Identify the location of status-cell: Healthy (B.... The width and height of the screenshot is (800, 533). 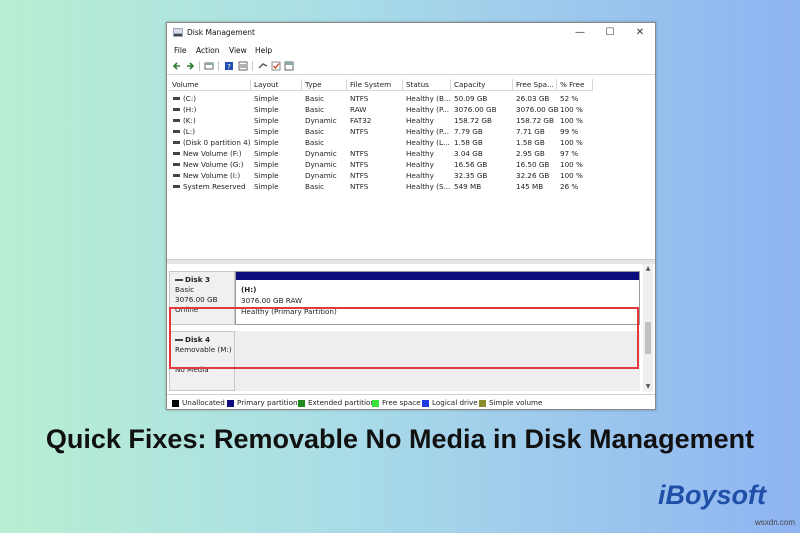
(428, 98).